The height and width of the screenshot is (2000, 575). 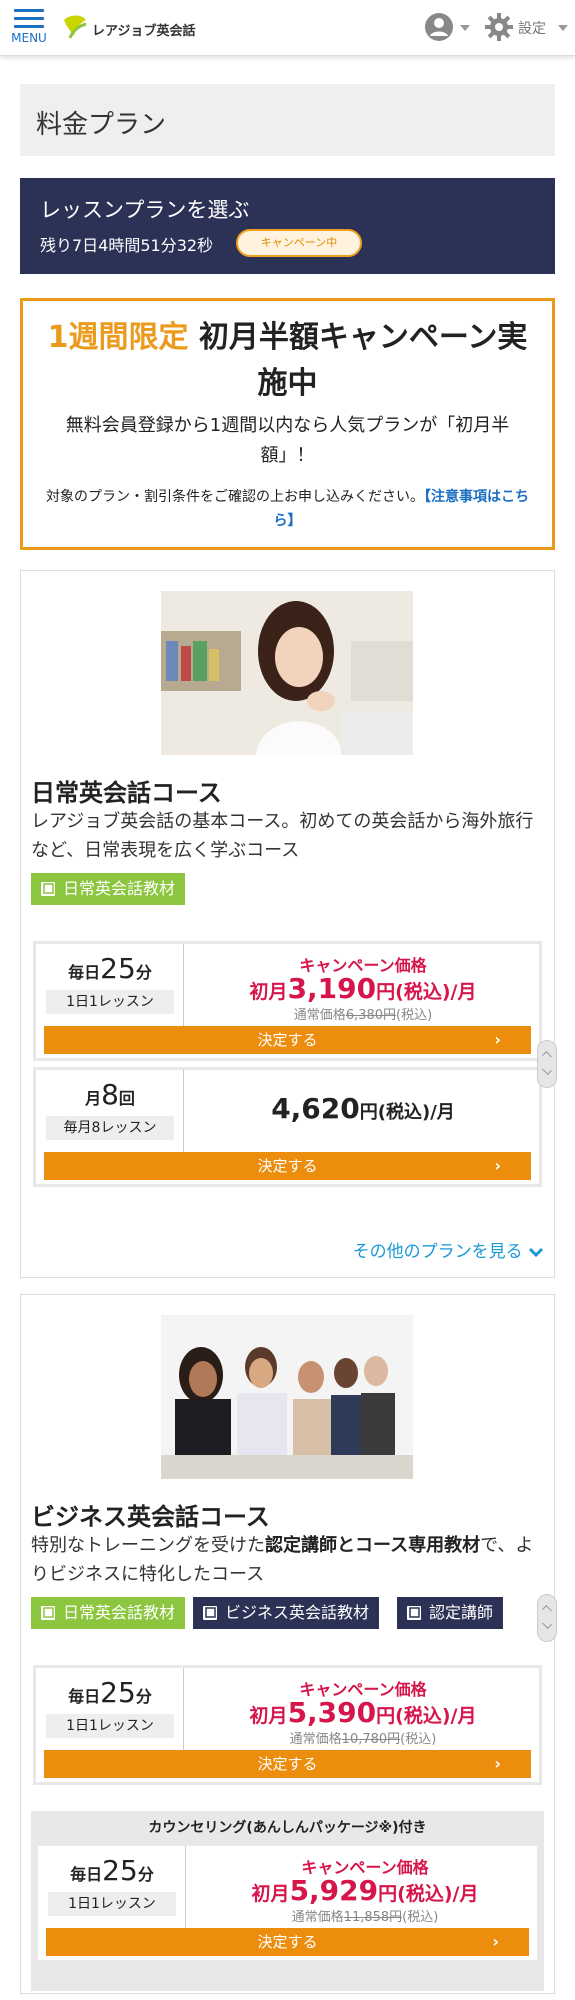 What do you see at coordinates (29, 38) in the screenshot?
I see `menu-label: MENU` at bounding box center [29, 38].